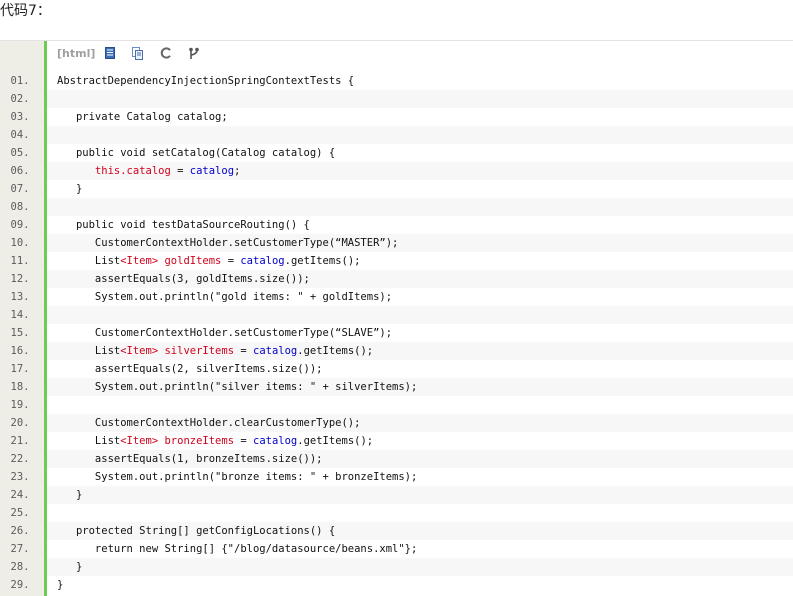 The height and width of the screenshot is (596, 793). What do you see at coordinates (20, 477) in the screenshot?
I see `line-number: 23.` at bounding box center [20, 477].